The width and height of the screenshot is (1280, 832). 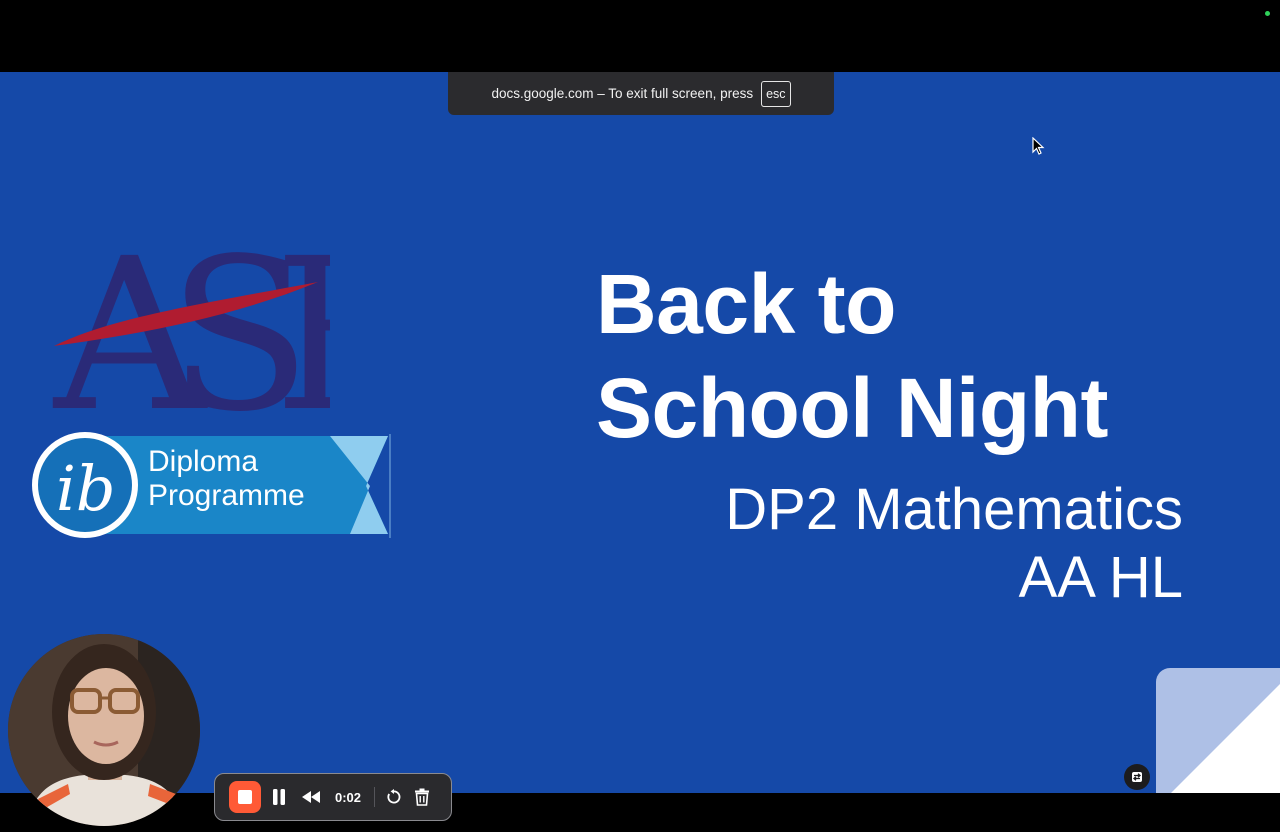 I want to click on title-line-2: School Night, so click(x=852, y=408).